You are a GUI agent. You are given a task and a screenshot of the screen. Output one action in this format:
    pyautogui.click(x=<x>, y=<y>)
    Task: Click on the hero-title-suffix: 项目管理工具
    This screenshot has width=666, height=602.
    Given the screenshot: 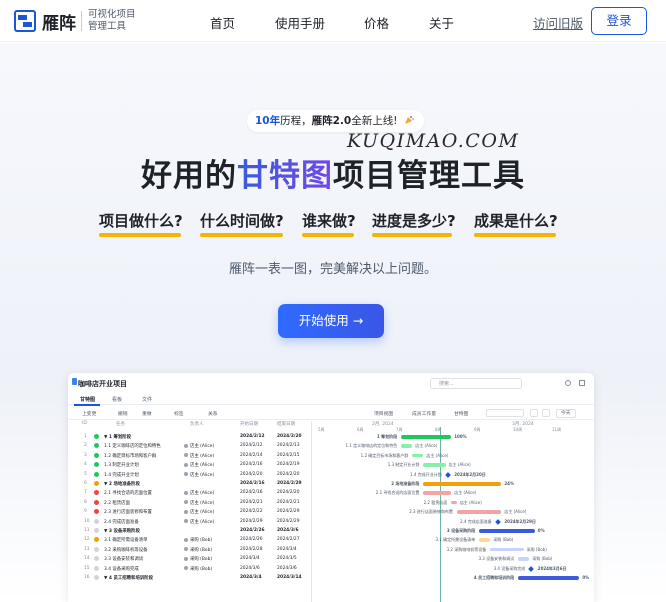 What is the action you would take?
    pyautogui.click(x=429, y=176)
    